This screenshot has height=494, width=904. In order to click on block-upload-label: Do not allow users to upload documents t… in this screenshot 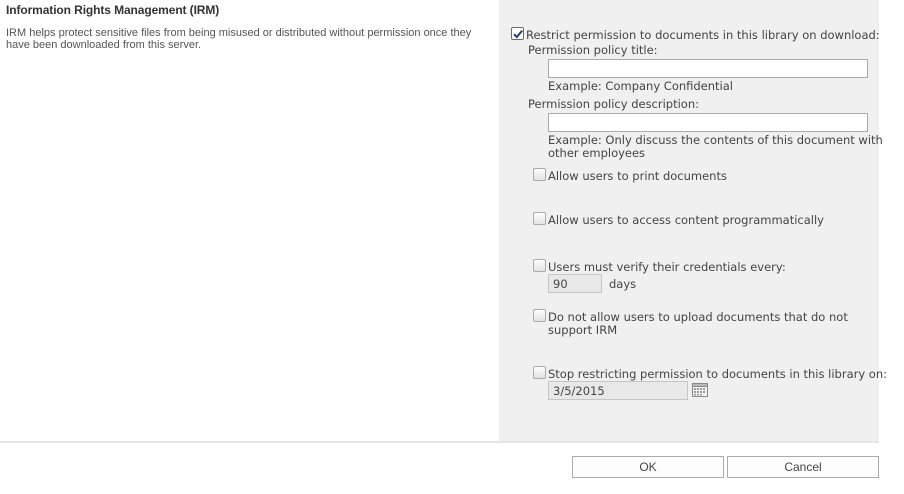, I will do `click(698, 317)`.